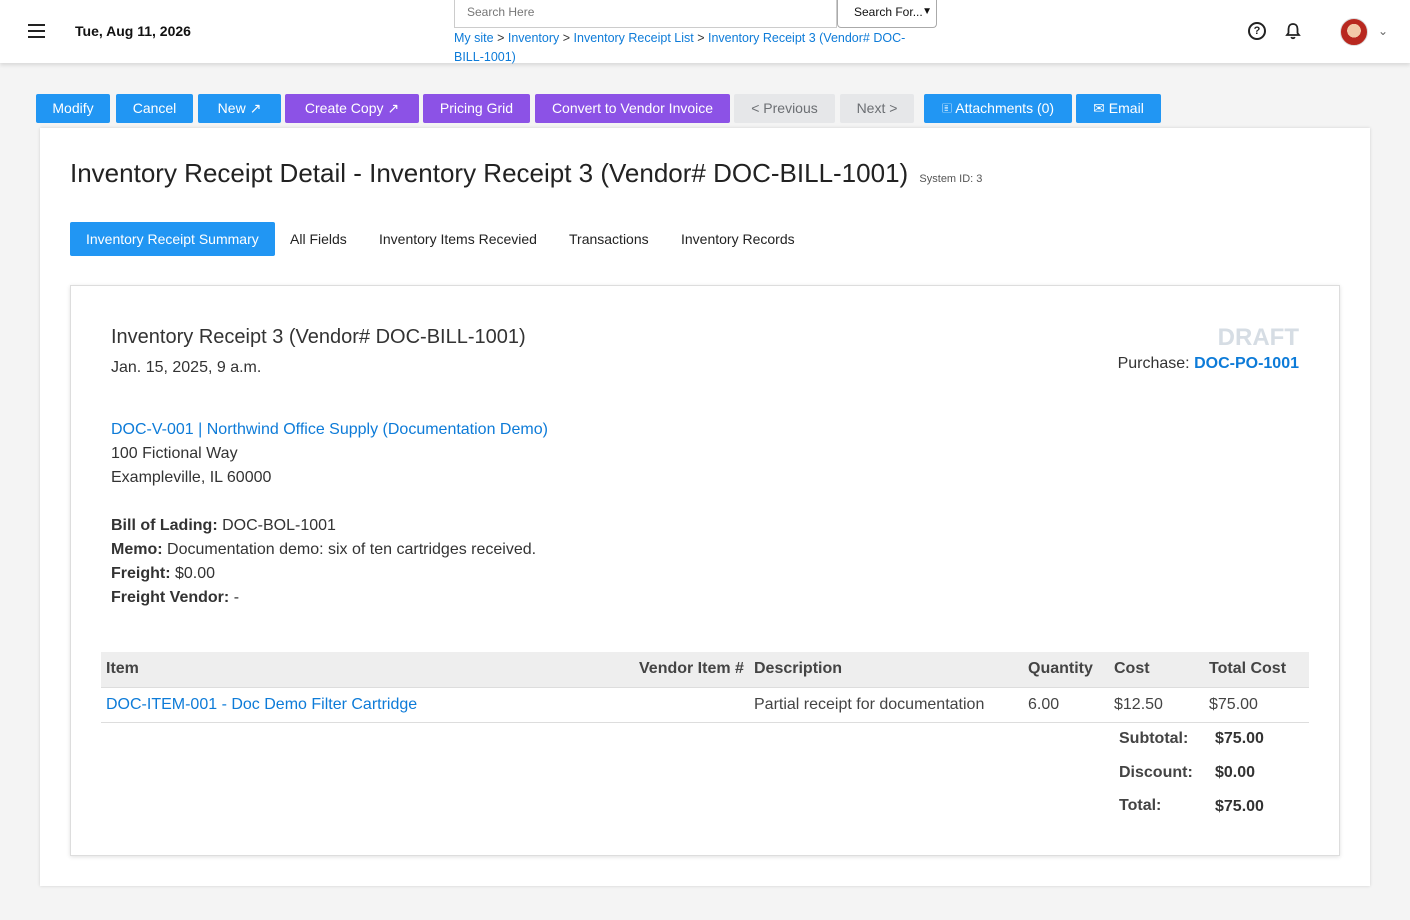  Describe the element at coordinates (137, 549) in the screenshot. I see `memo-label: Memo:` at that location.